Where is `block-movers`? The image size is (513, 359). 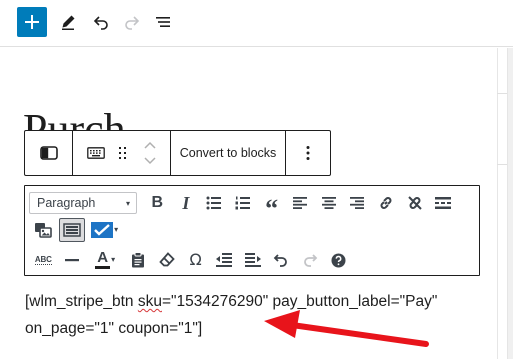
block-movers is located at coordinates (150, 153).